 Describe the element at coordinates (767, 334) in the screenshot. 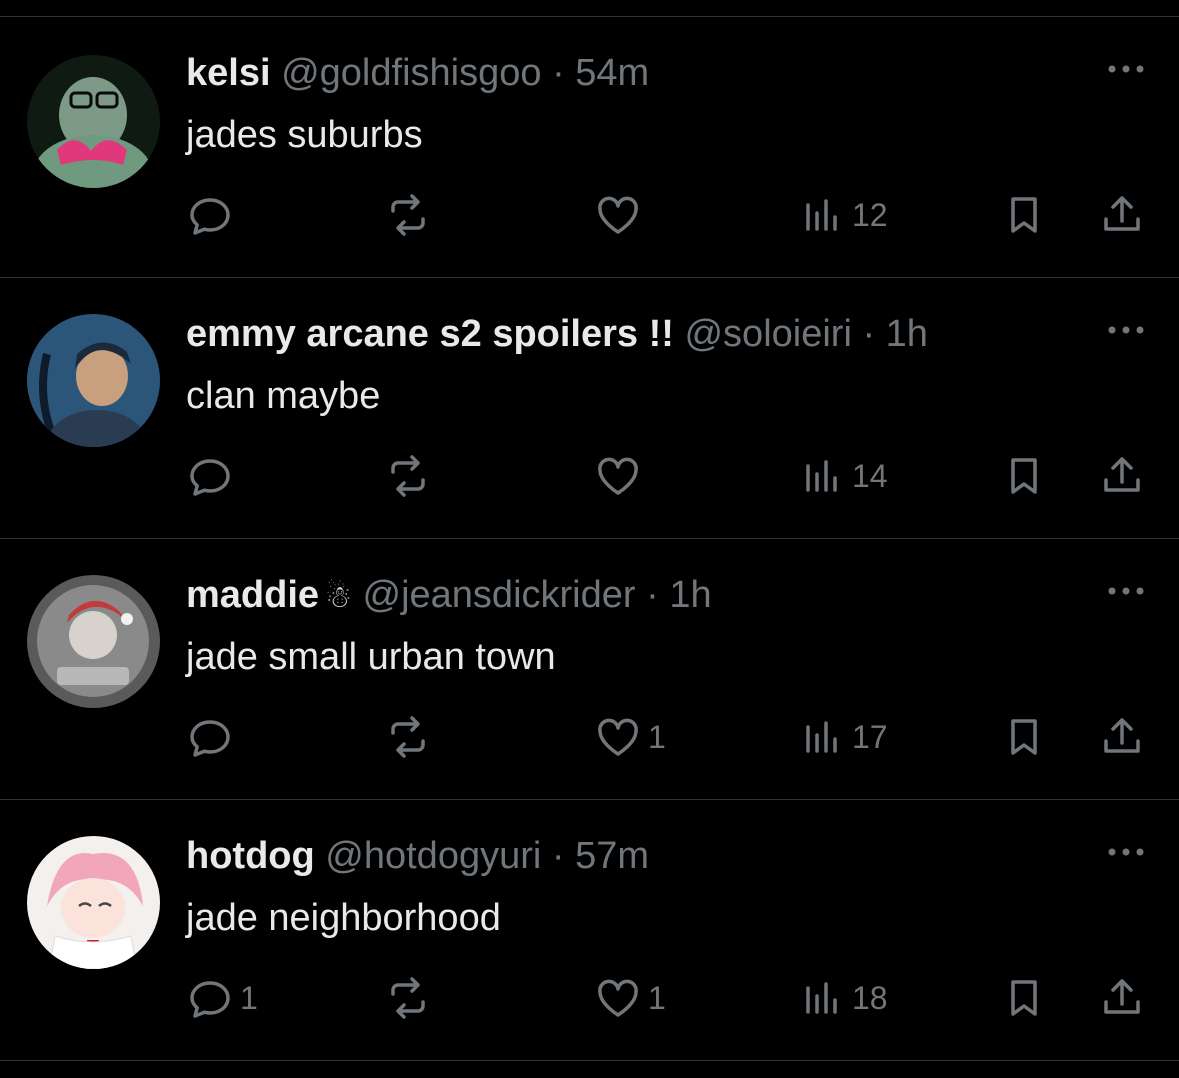

I see `username: @soloieiri` at that location.